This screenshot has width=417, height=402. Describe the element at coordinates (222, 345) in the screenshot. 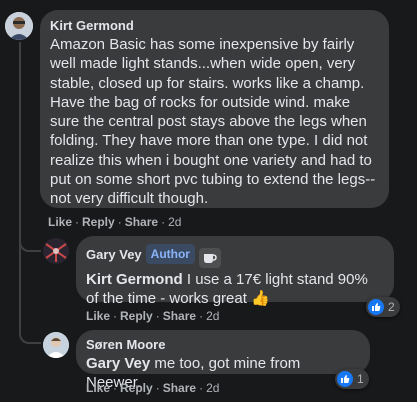

I see `reply-author: Søren Moore` at that location.